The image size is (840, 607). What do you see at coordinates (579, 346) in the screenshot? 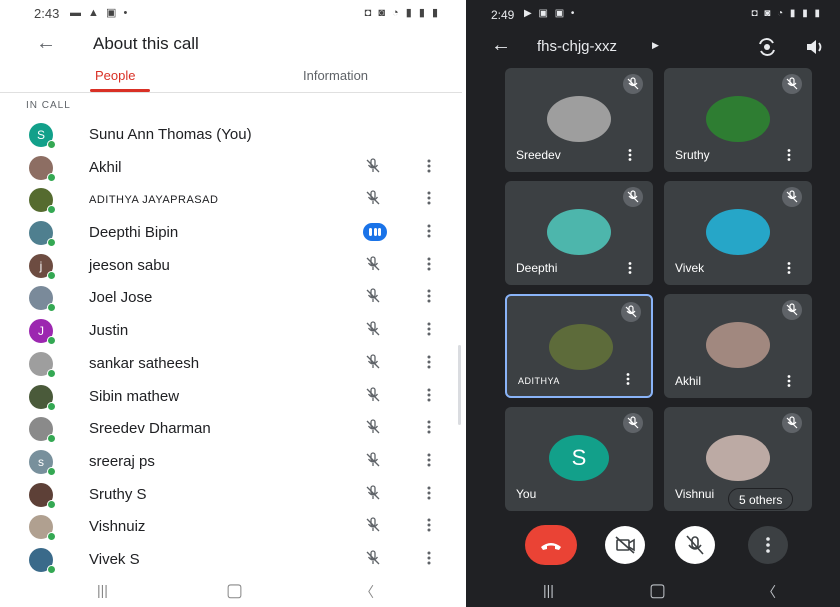
I see `video-tile: ADITHYA` at bounding box center [579, 346].